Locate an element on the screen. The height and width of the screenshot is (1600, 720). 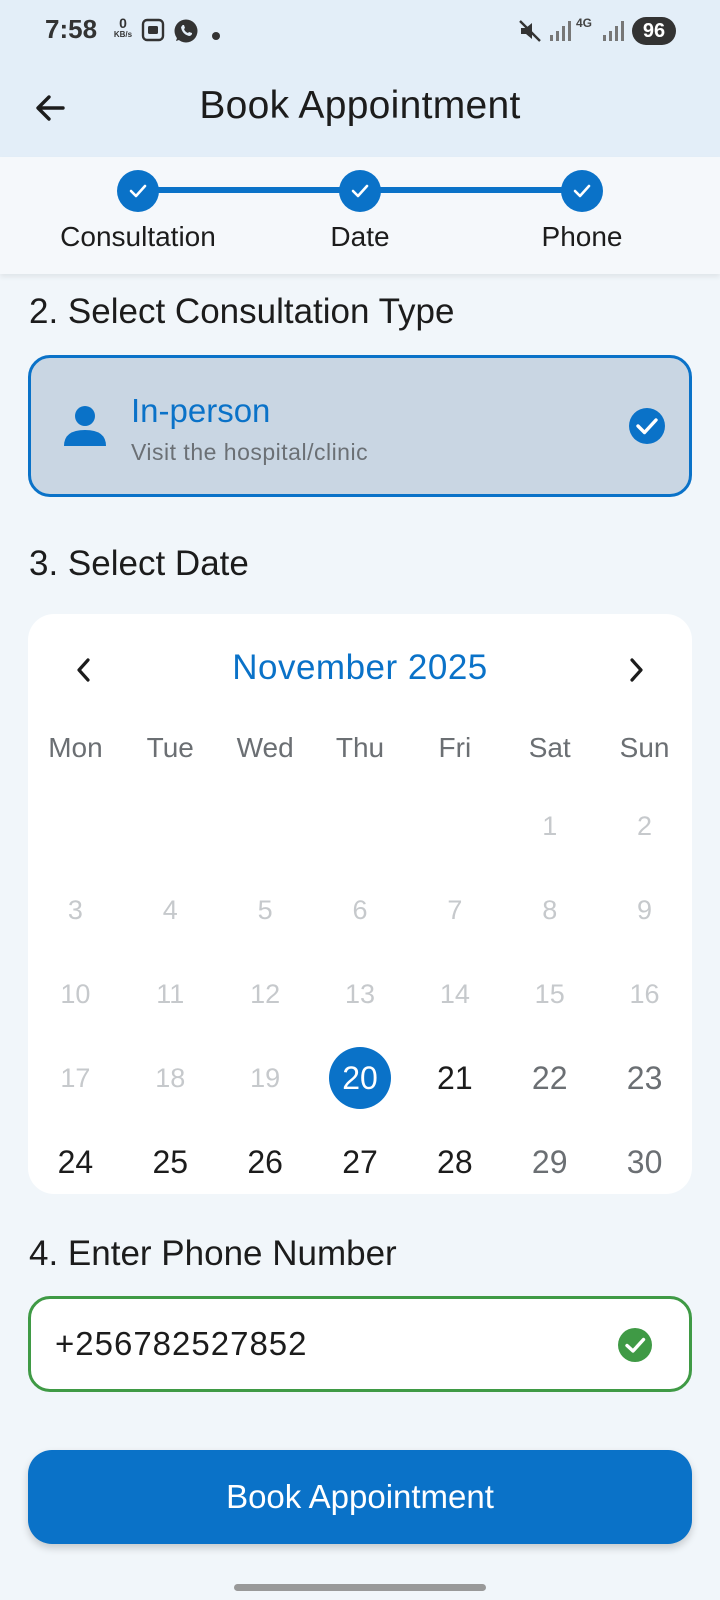
weekday-label: Mon is located at coordinates (75, 747).